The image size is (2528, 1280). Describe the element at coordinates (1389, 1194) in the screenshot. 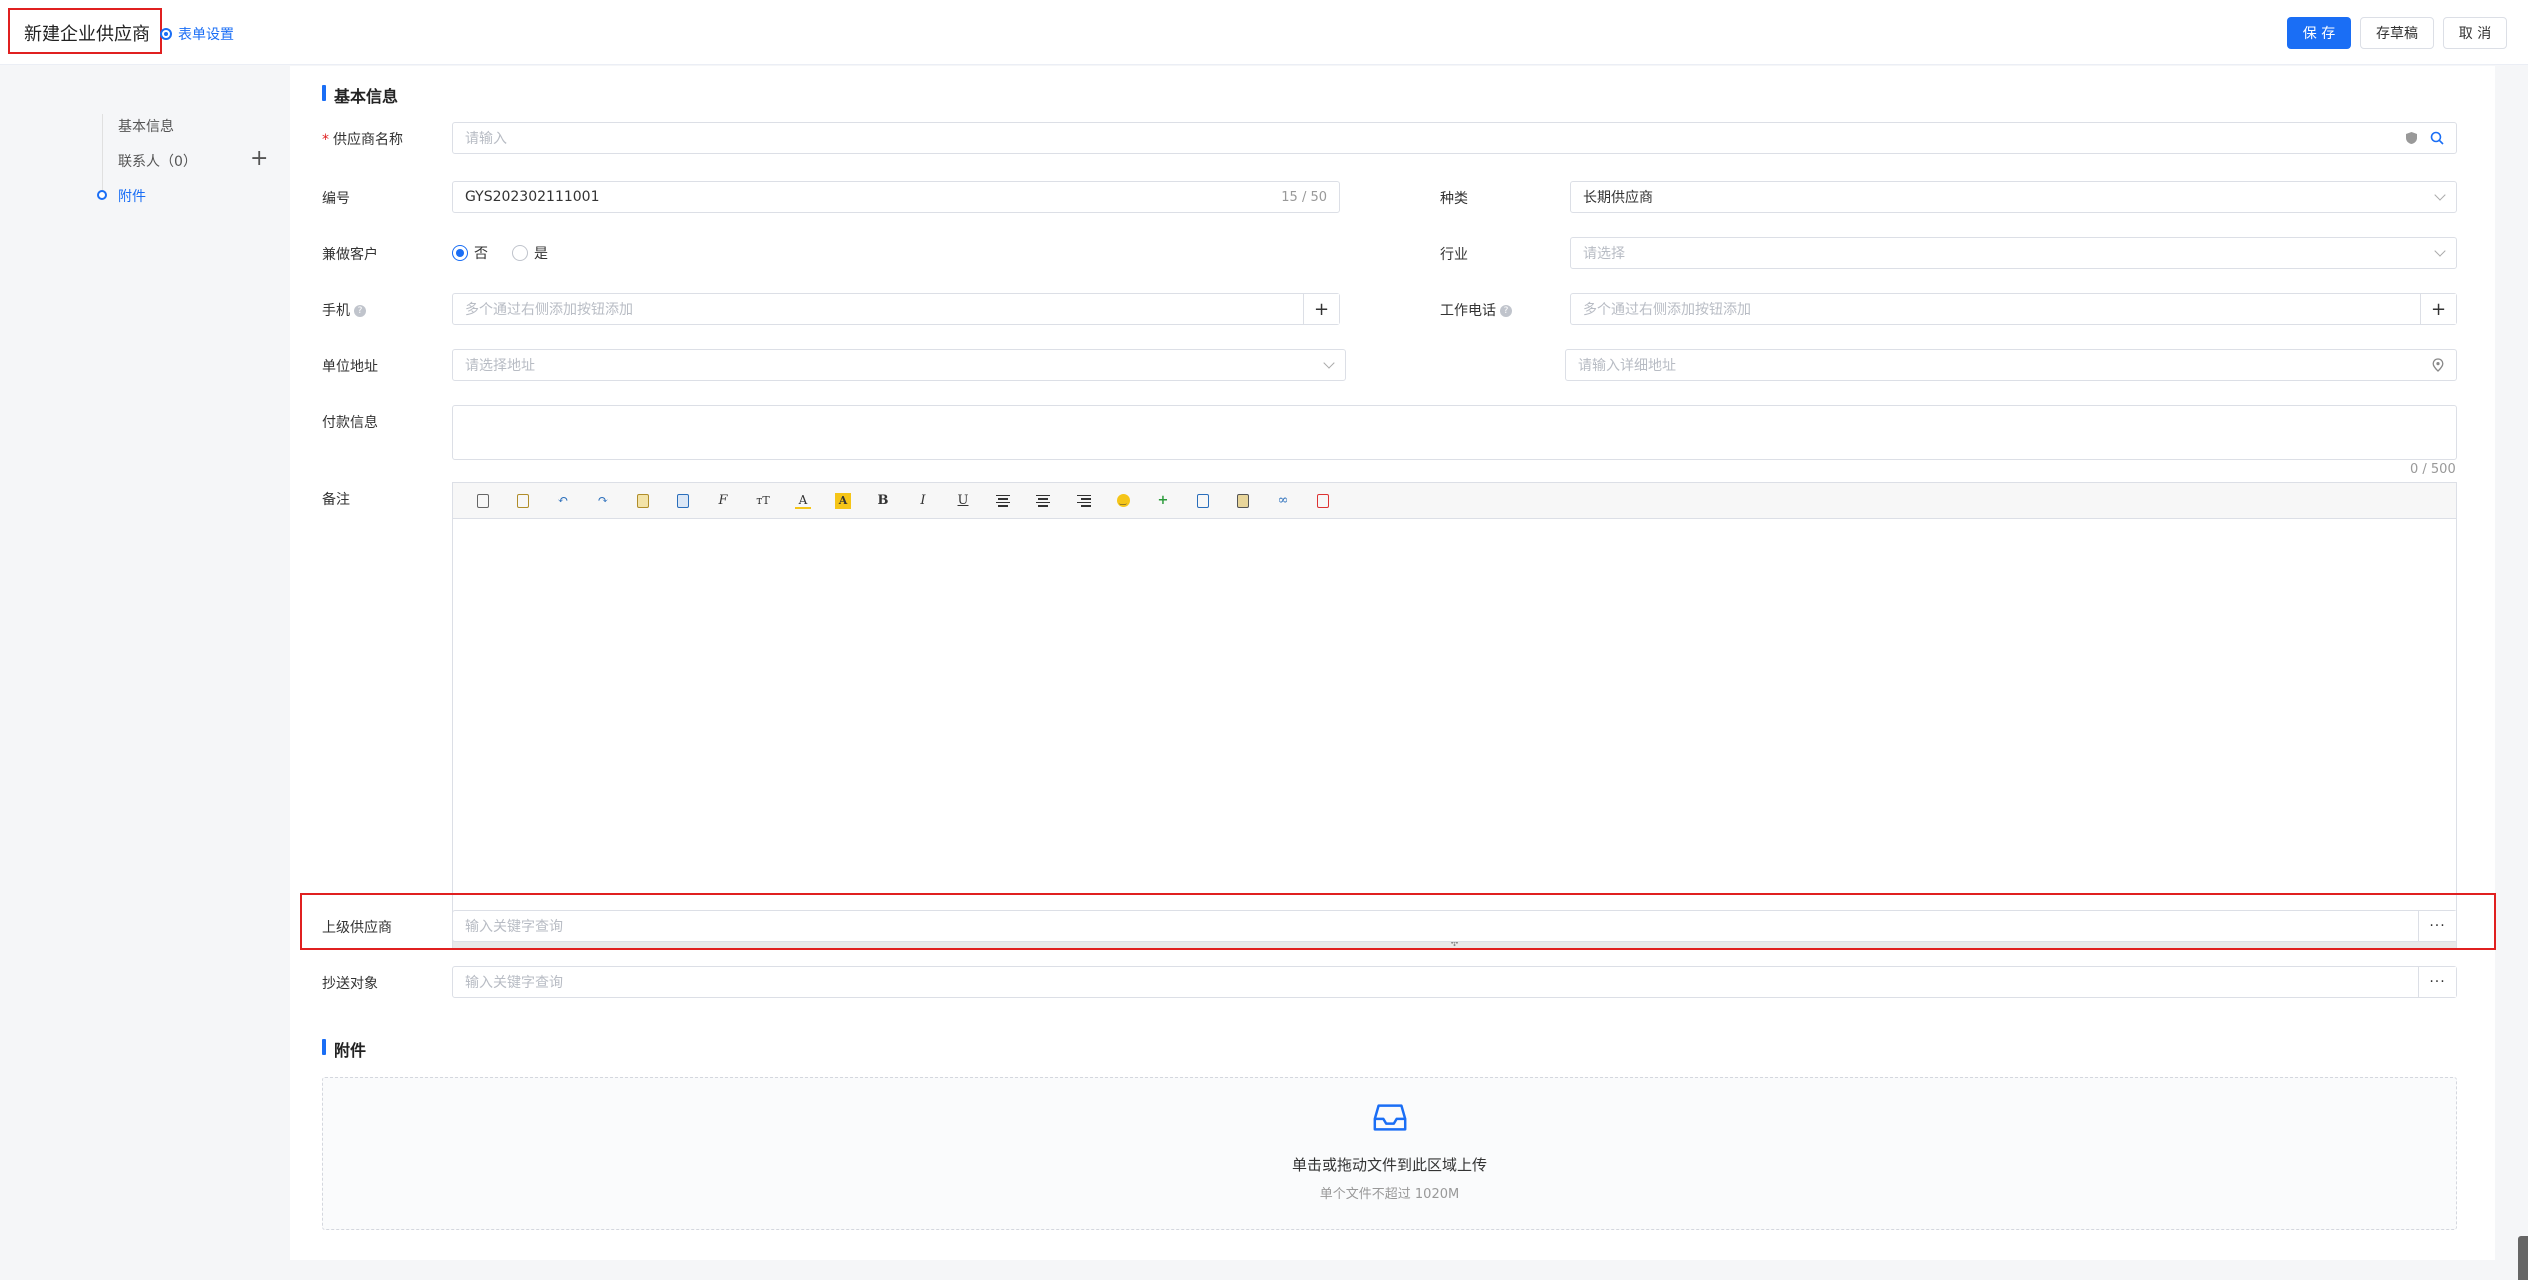

I see `upload-size-hint: 单个文件不超过 1020M` at that location.